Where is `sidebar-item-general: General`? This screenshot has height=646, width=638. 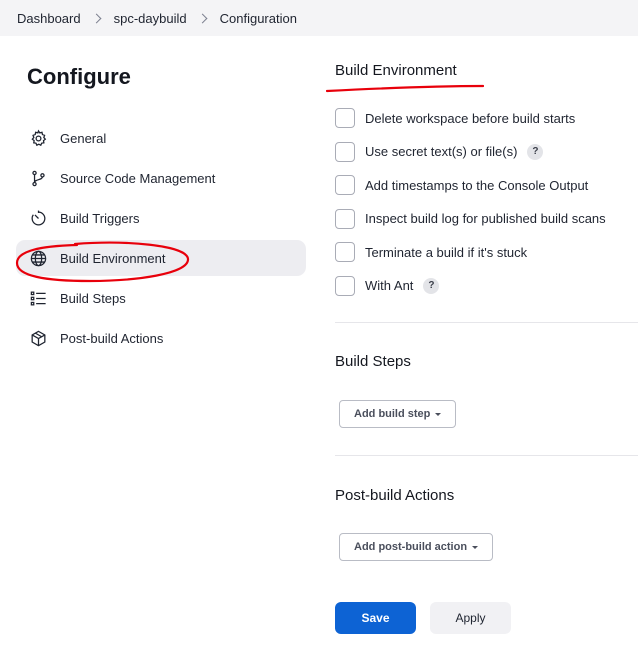
sidebar-item-general: General is located at coordinates (161, 138).